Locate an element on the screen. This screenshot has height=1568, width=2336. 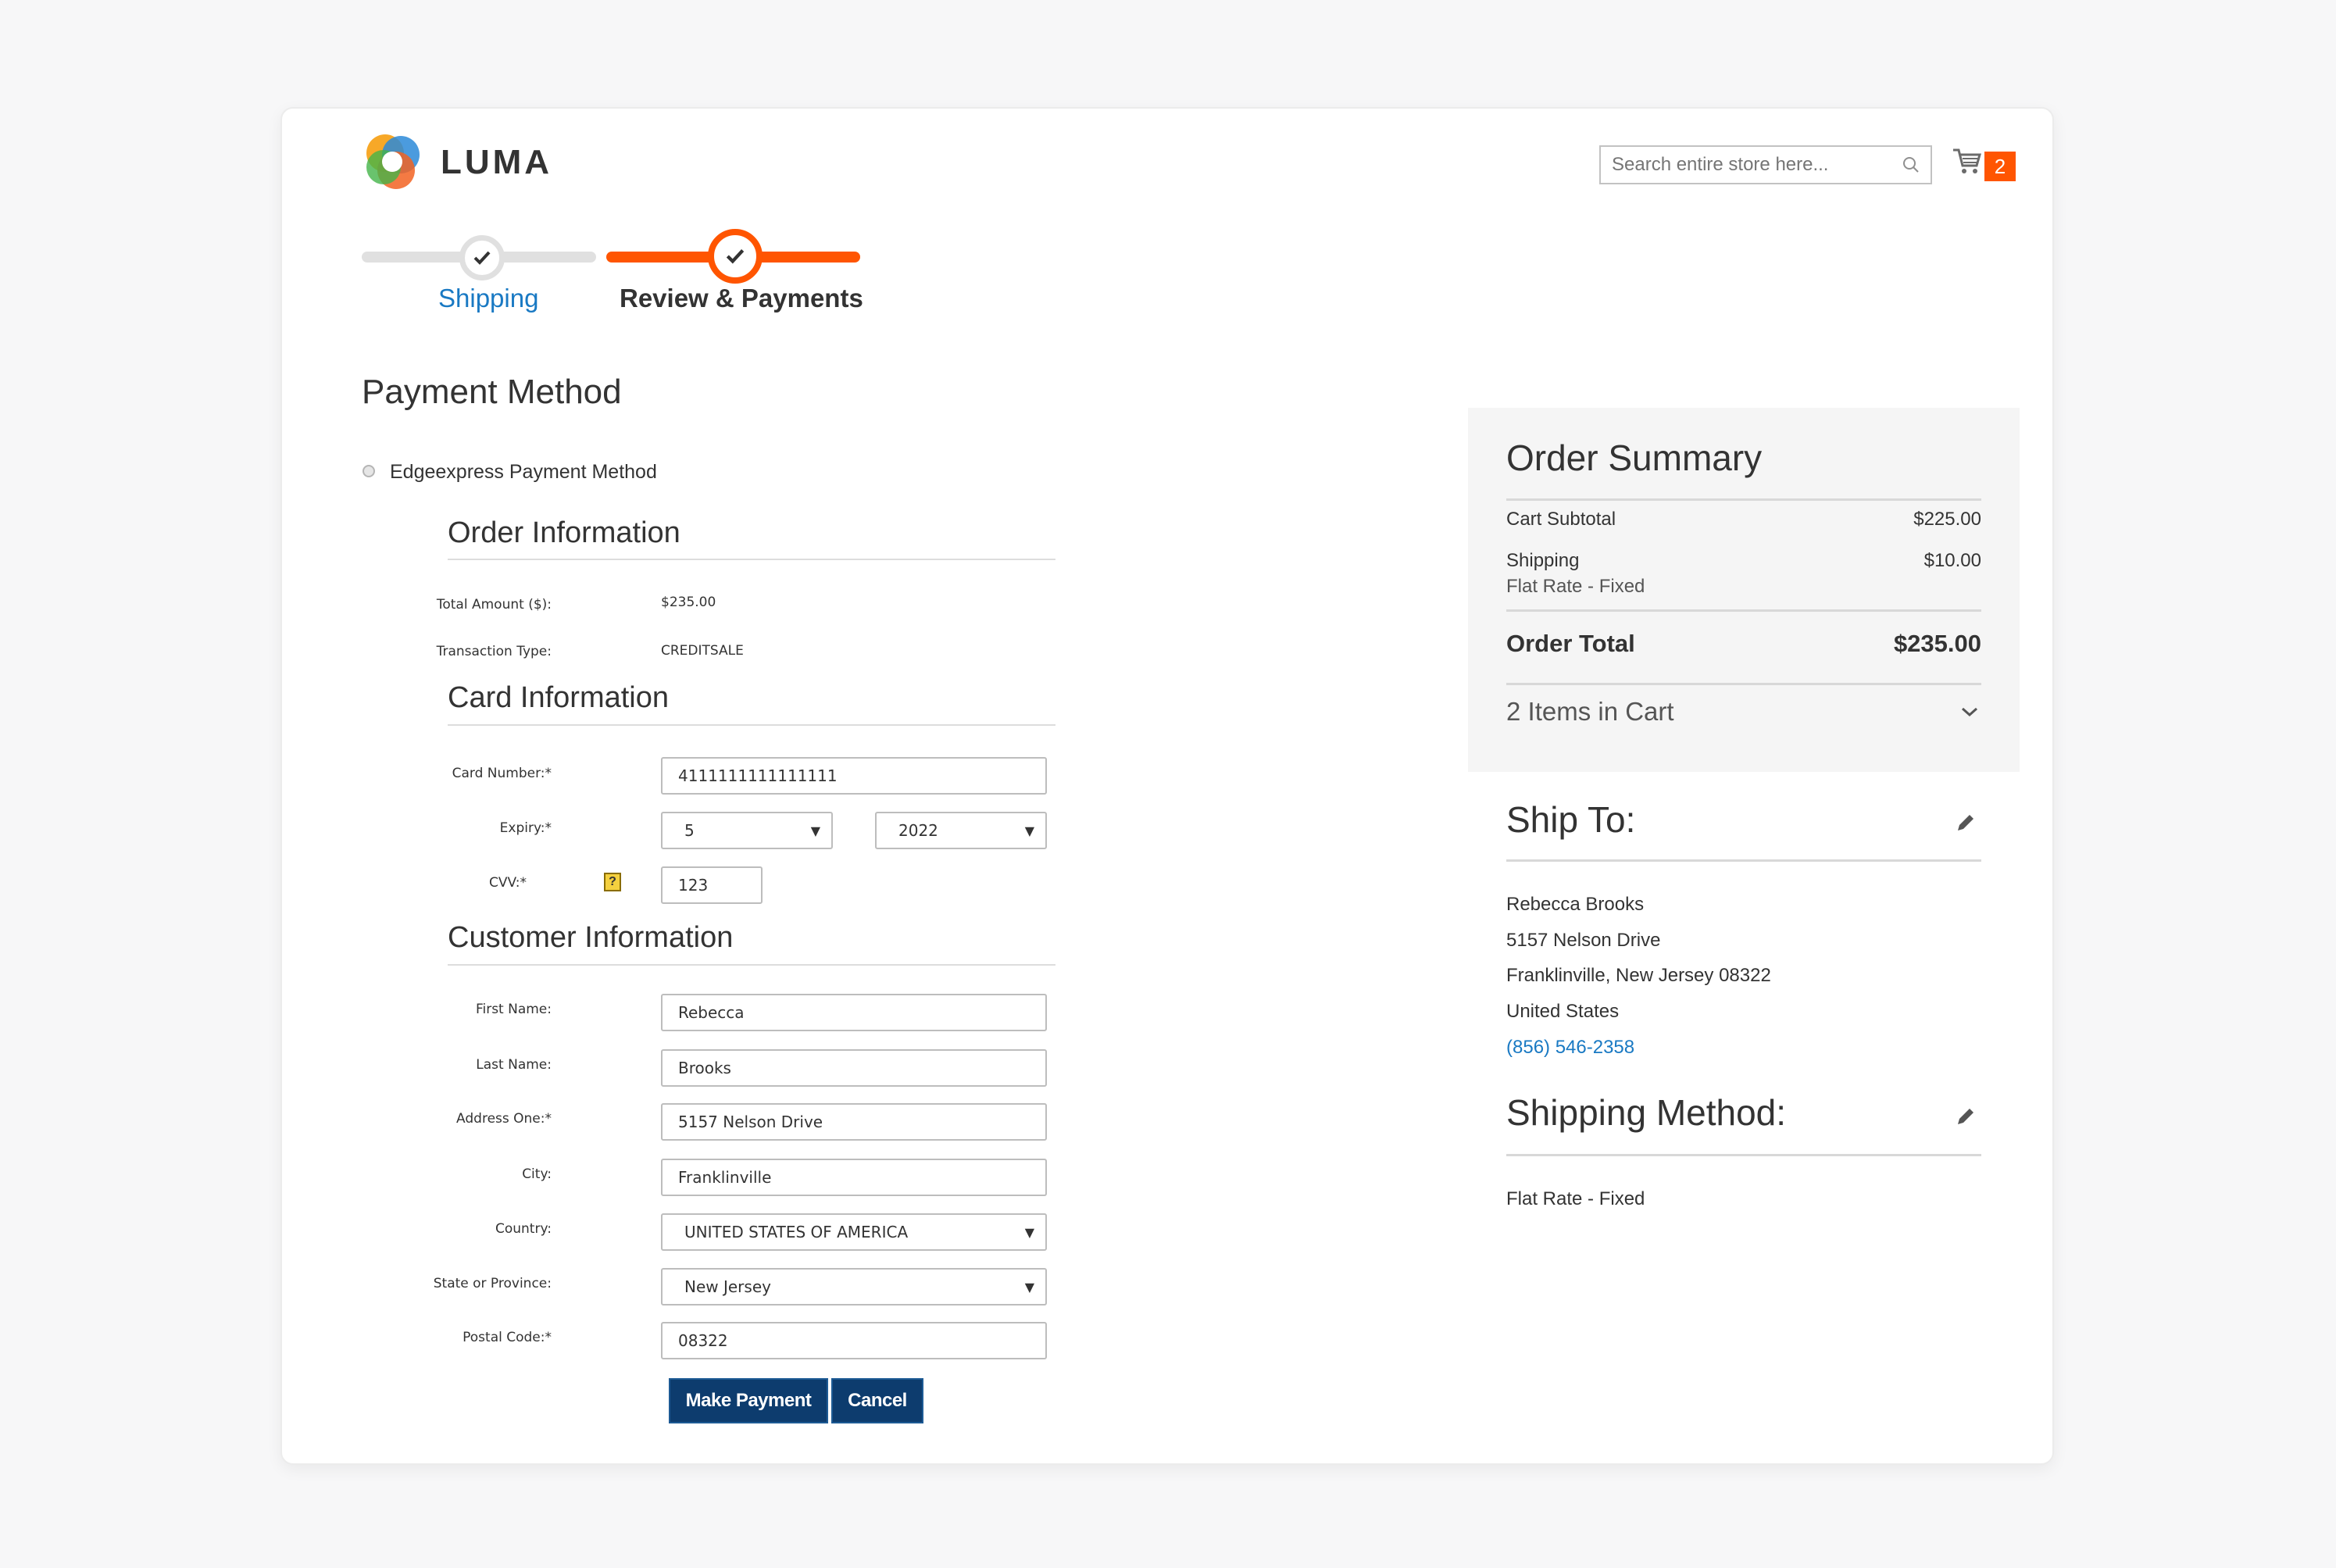
expiry-year-select: 2022 ▼ is located at coordinates (961, 831).